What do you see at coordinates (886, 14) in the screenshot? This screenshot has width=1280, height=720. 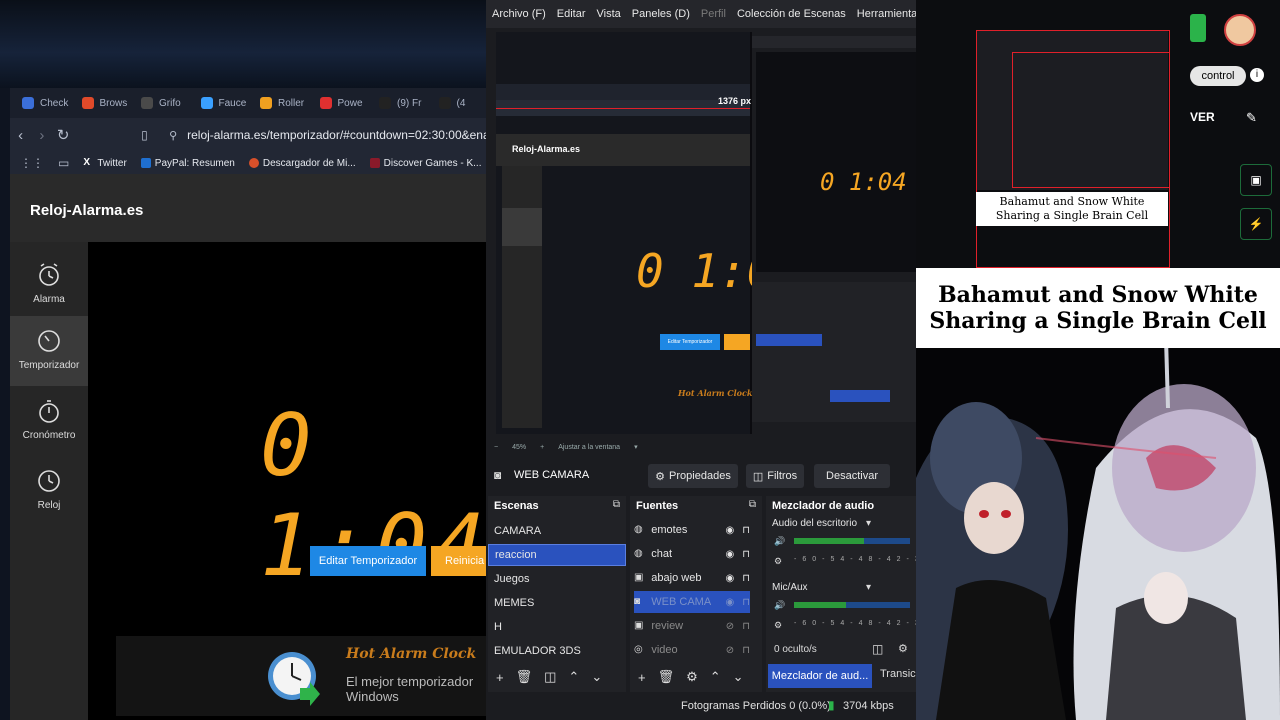 I see `menu-item: Herramientas` at bounding box center [886, 14].